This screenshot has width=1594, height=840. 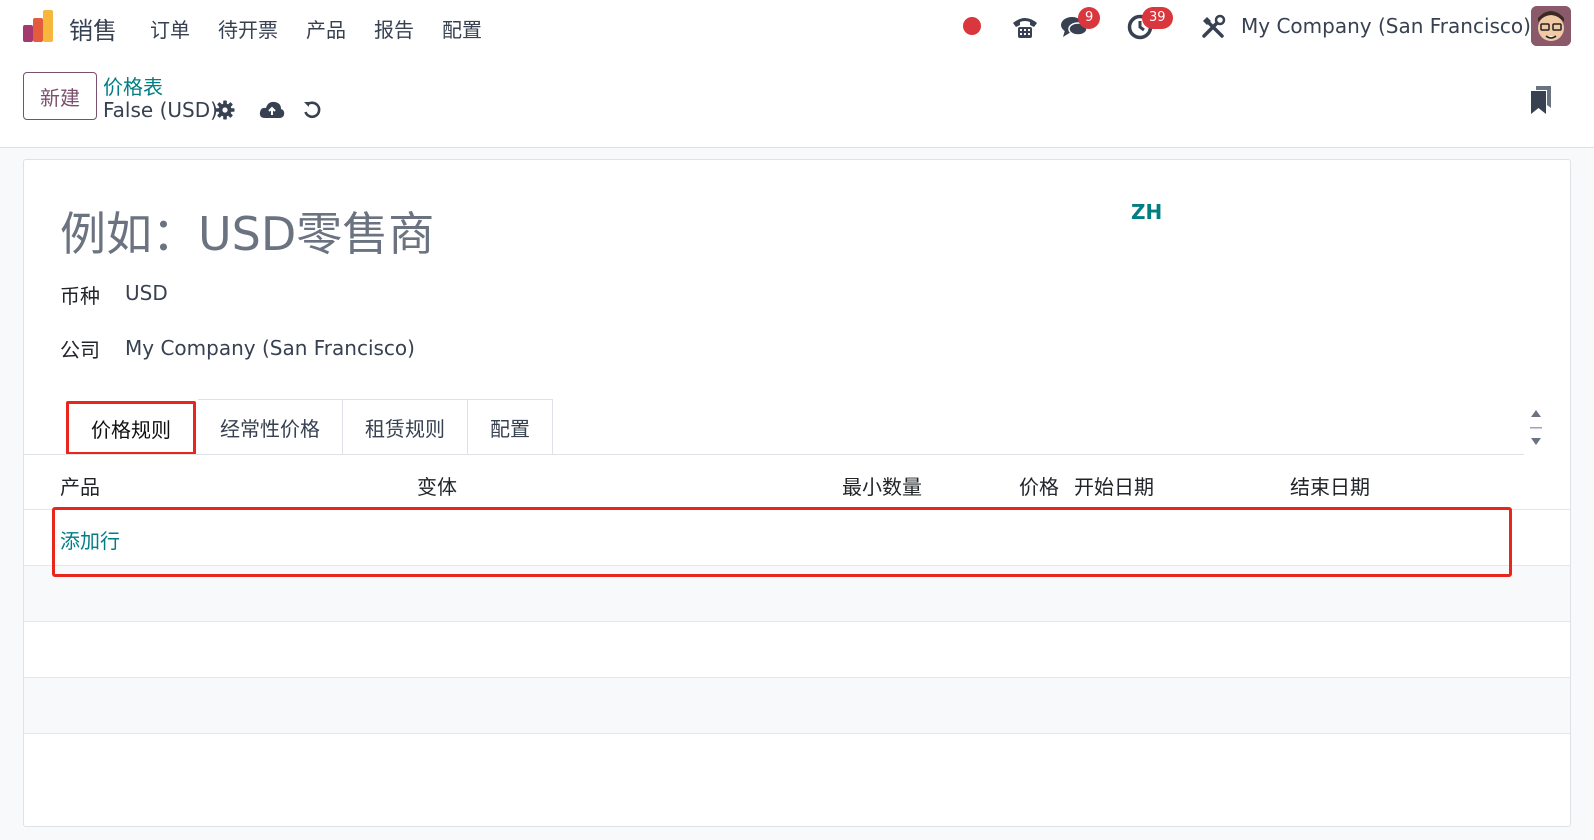 I want to click on menu-products: 产品, so click(x=326, y=28).